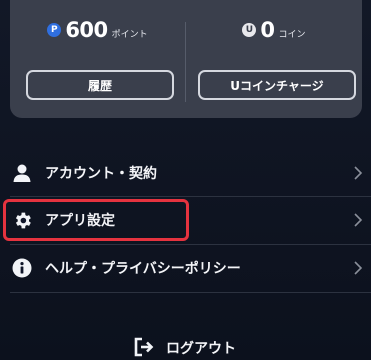 The height and width of the screenshot is (360, 371). Describe the element at coordinates (143, 269) in the screenshot. I see `menu-item-help-privacy-label: ヘルプ・プライバシーポリシー` at that location.